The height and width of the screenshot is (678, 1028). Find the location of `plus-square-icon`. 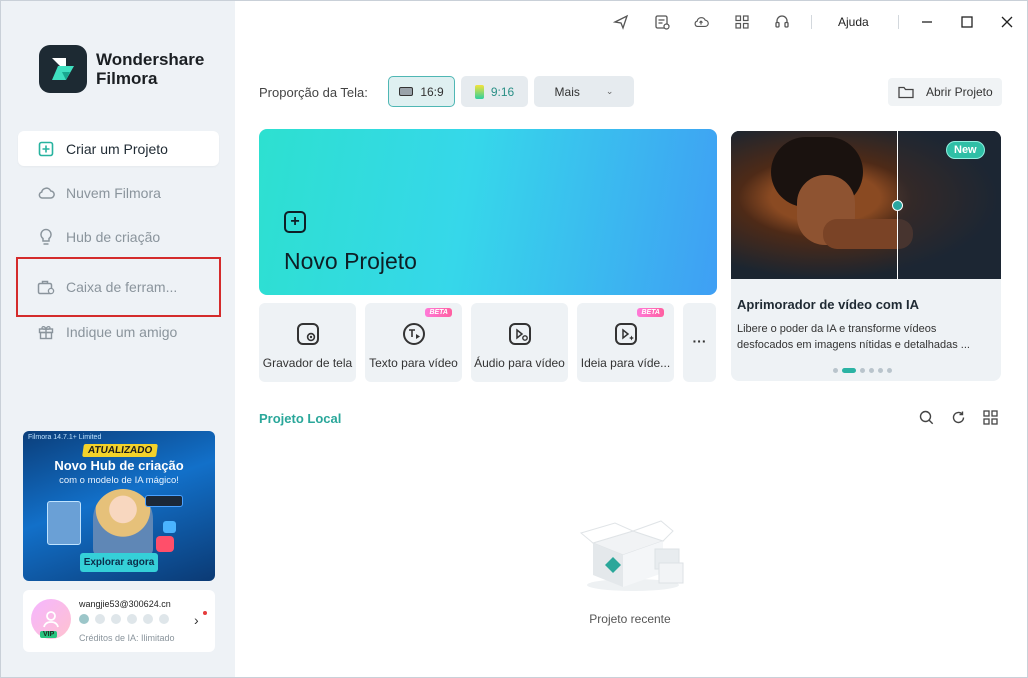

plus-square-icon is located at coordinates (46, 149).